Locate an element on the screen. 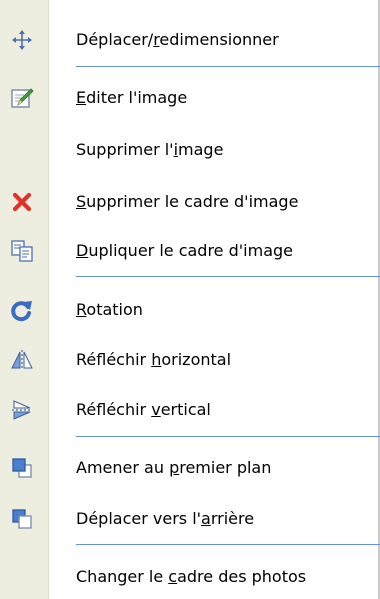 The height and width of the screenshot is (599, 380). menu-item-flip-vertical: Réfléchir vertical is located at coordinates (189, 410).